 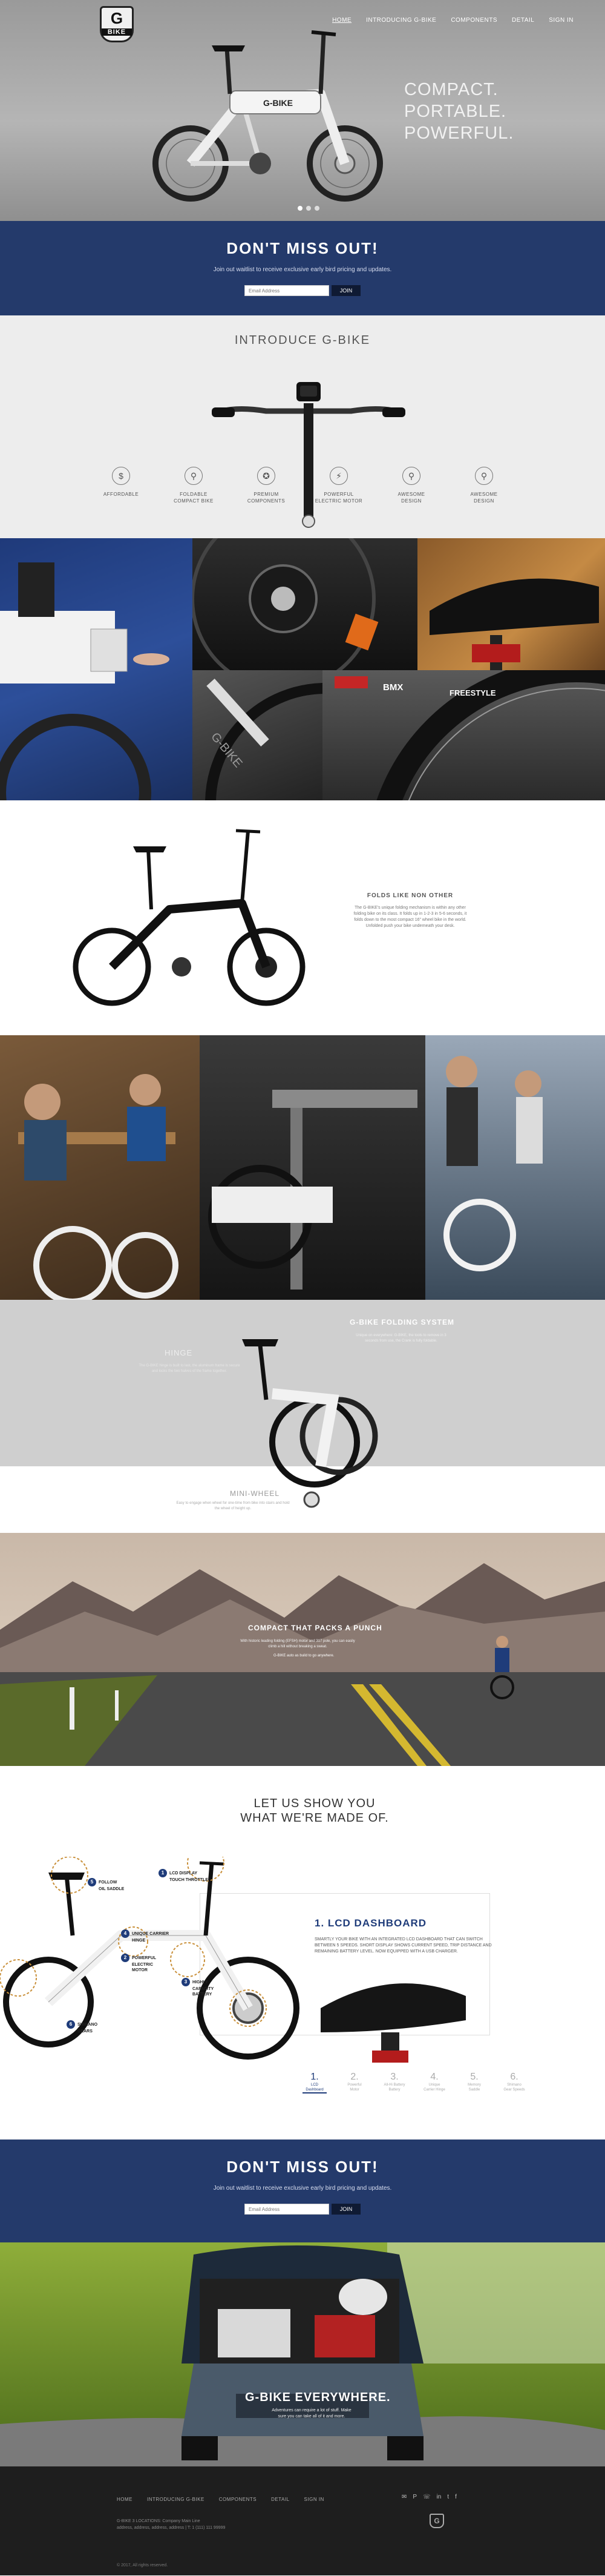 I want to click on callout-number: 2, so click(x=125, y=1958).